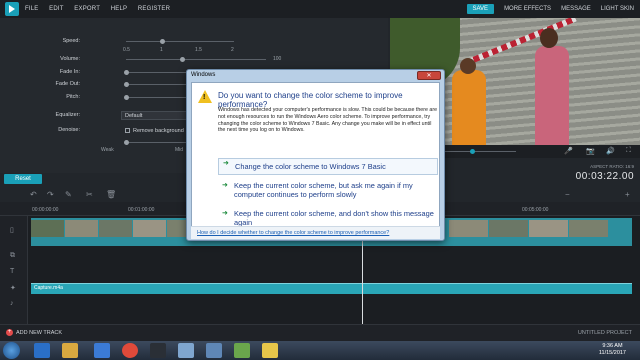  I want to click on remove-background-label: Remove background, so click(158, 131).